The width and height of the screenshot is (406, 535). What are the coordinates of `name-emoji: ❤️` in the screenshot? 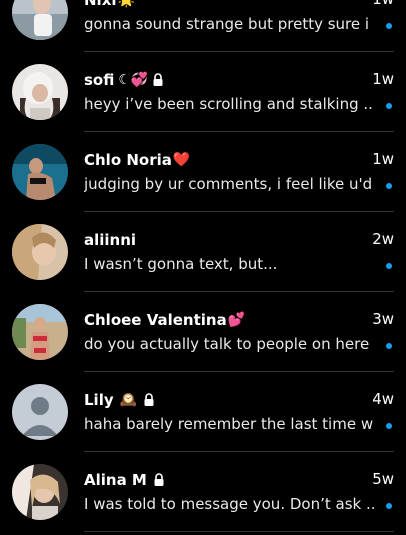 It's located at (181, 160).